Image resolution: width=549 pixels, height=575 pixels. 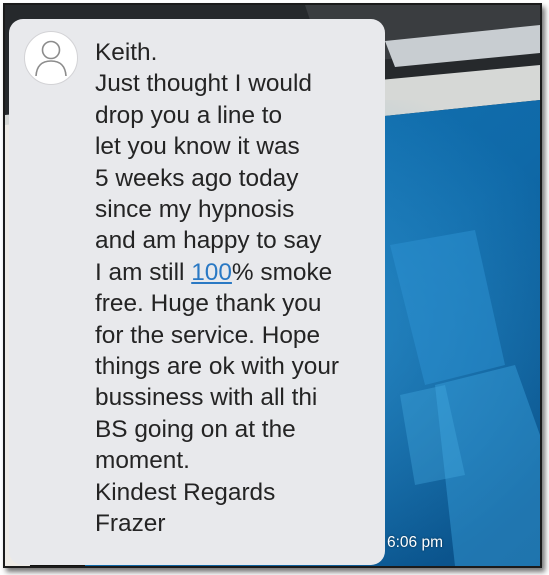 What do you see at coordinates (208, 241) in the screenshot?
I see `message-line: and am happy to say` at bounding box center [208, 241].